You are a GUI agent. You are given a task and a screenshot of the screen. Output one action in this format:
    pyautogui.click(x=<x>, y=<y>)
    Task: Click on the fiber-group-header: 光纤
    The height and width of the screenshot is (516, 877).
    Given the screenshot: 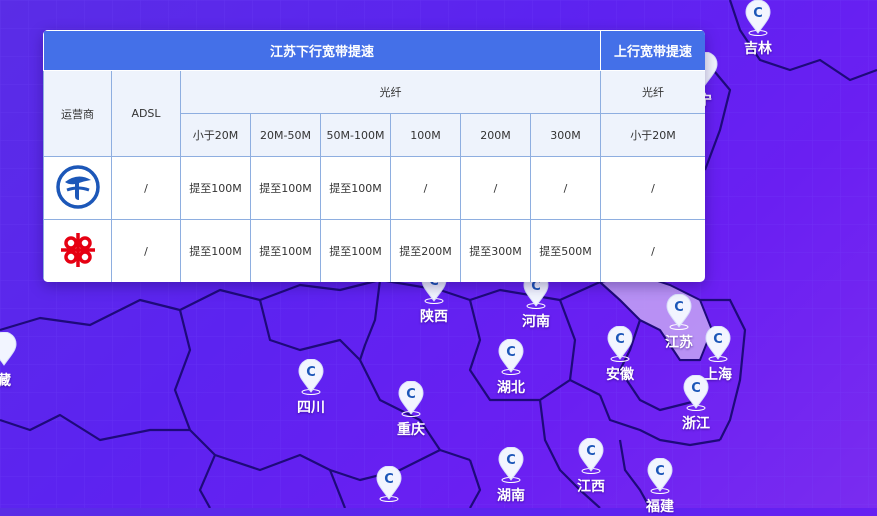 What is the action you would take?
    pyautogui.click(x=390, y=92)
    